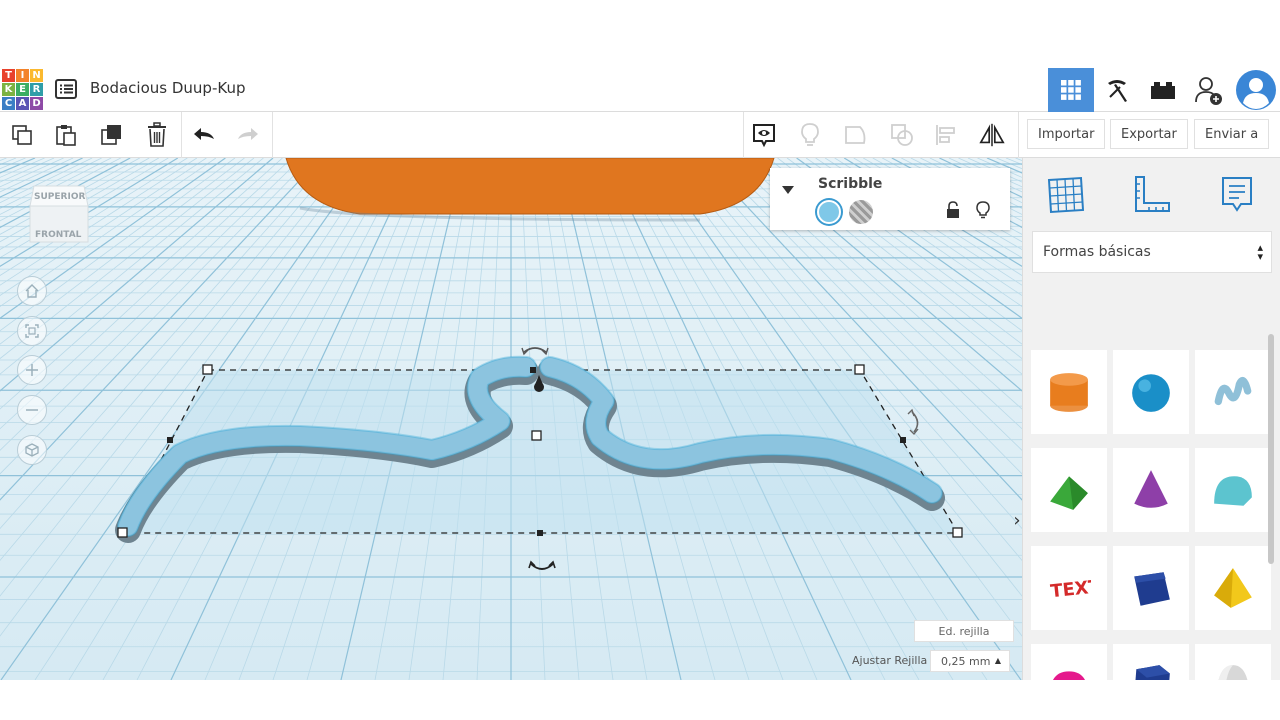  I want to click on align-icon, so click(945, 135).